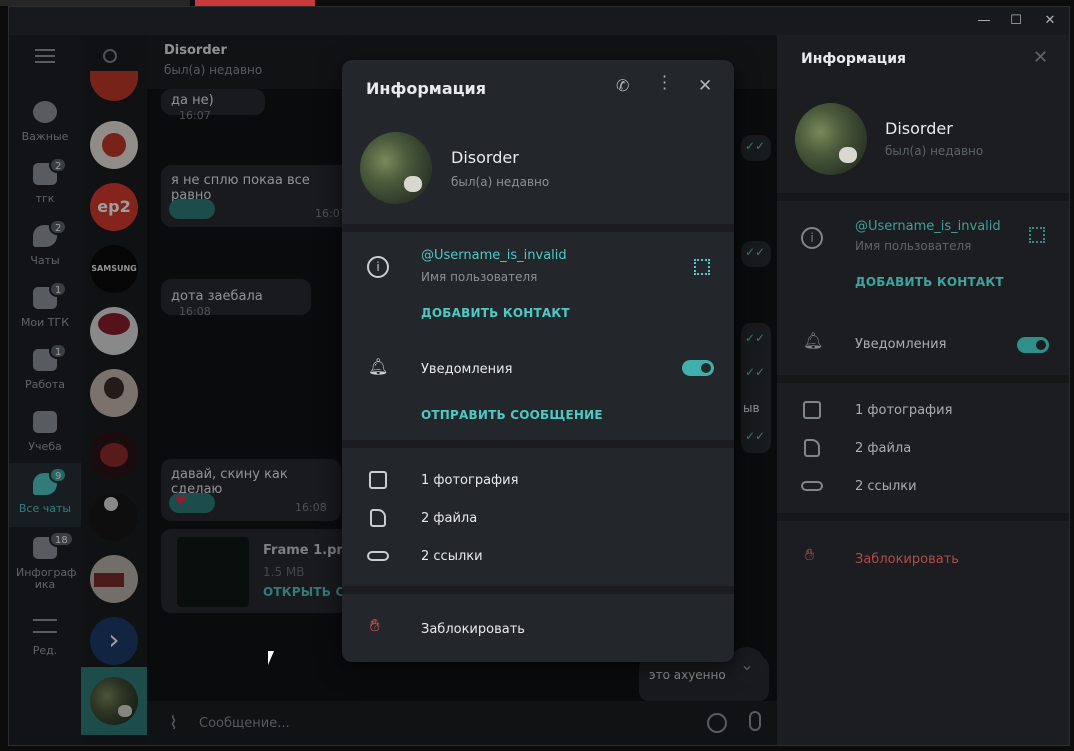 The height and width of the screenshot is (751, 1074). What do you see at coordinates (664, 83) in the screenshot?
I see `more-options-icon: · · ·` at bounding box center [664, 83].